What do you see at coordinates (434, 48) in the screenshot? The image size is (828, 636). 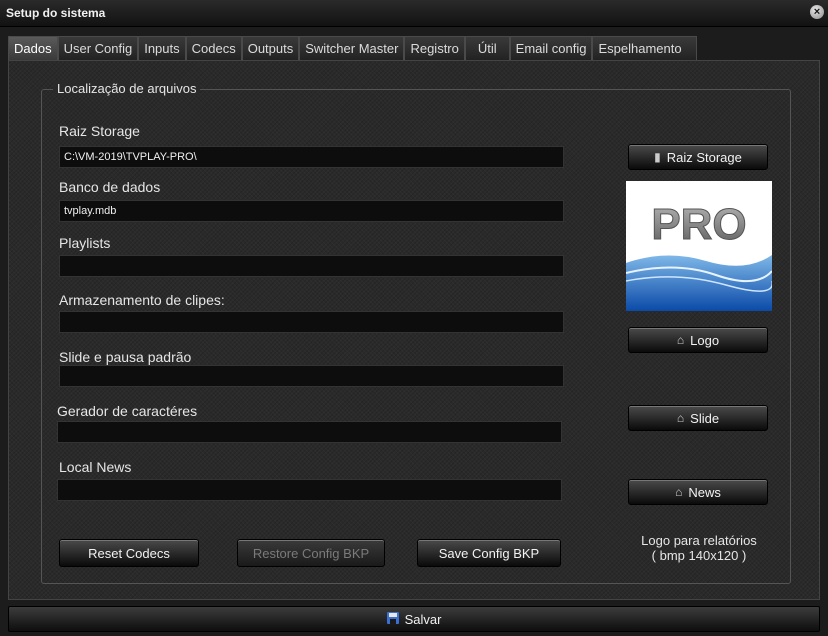 I see `tab-registro: Registro` at bounding box center [434, 48].